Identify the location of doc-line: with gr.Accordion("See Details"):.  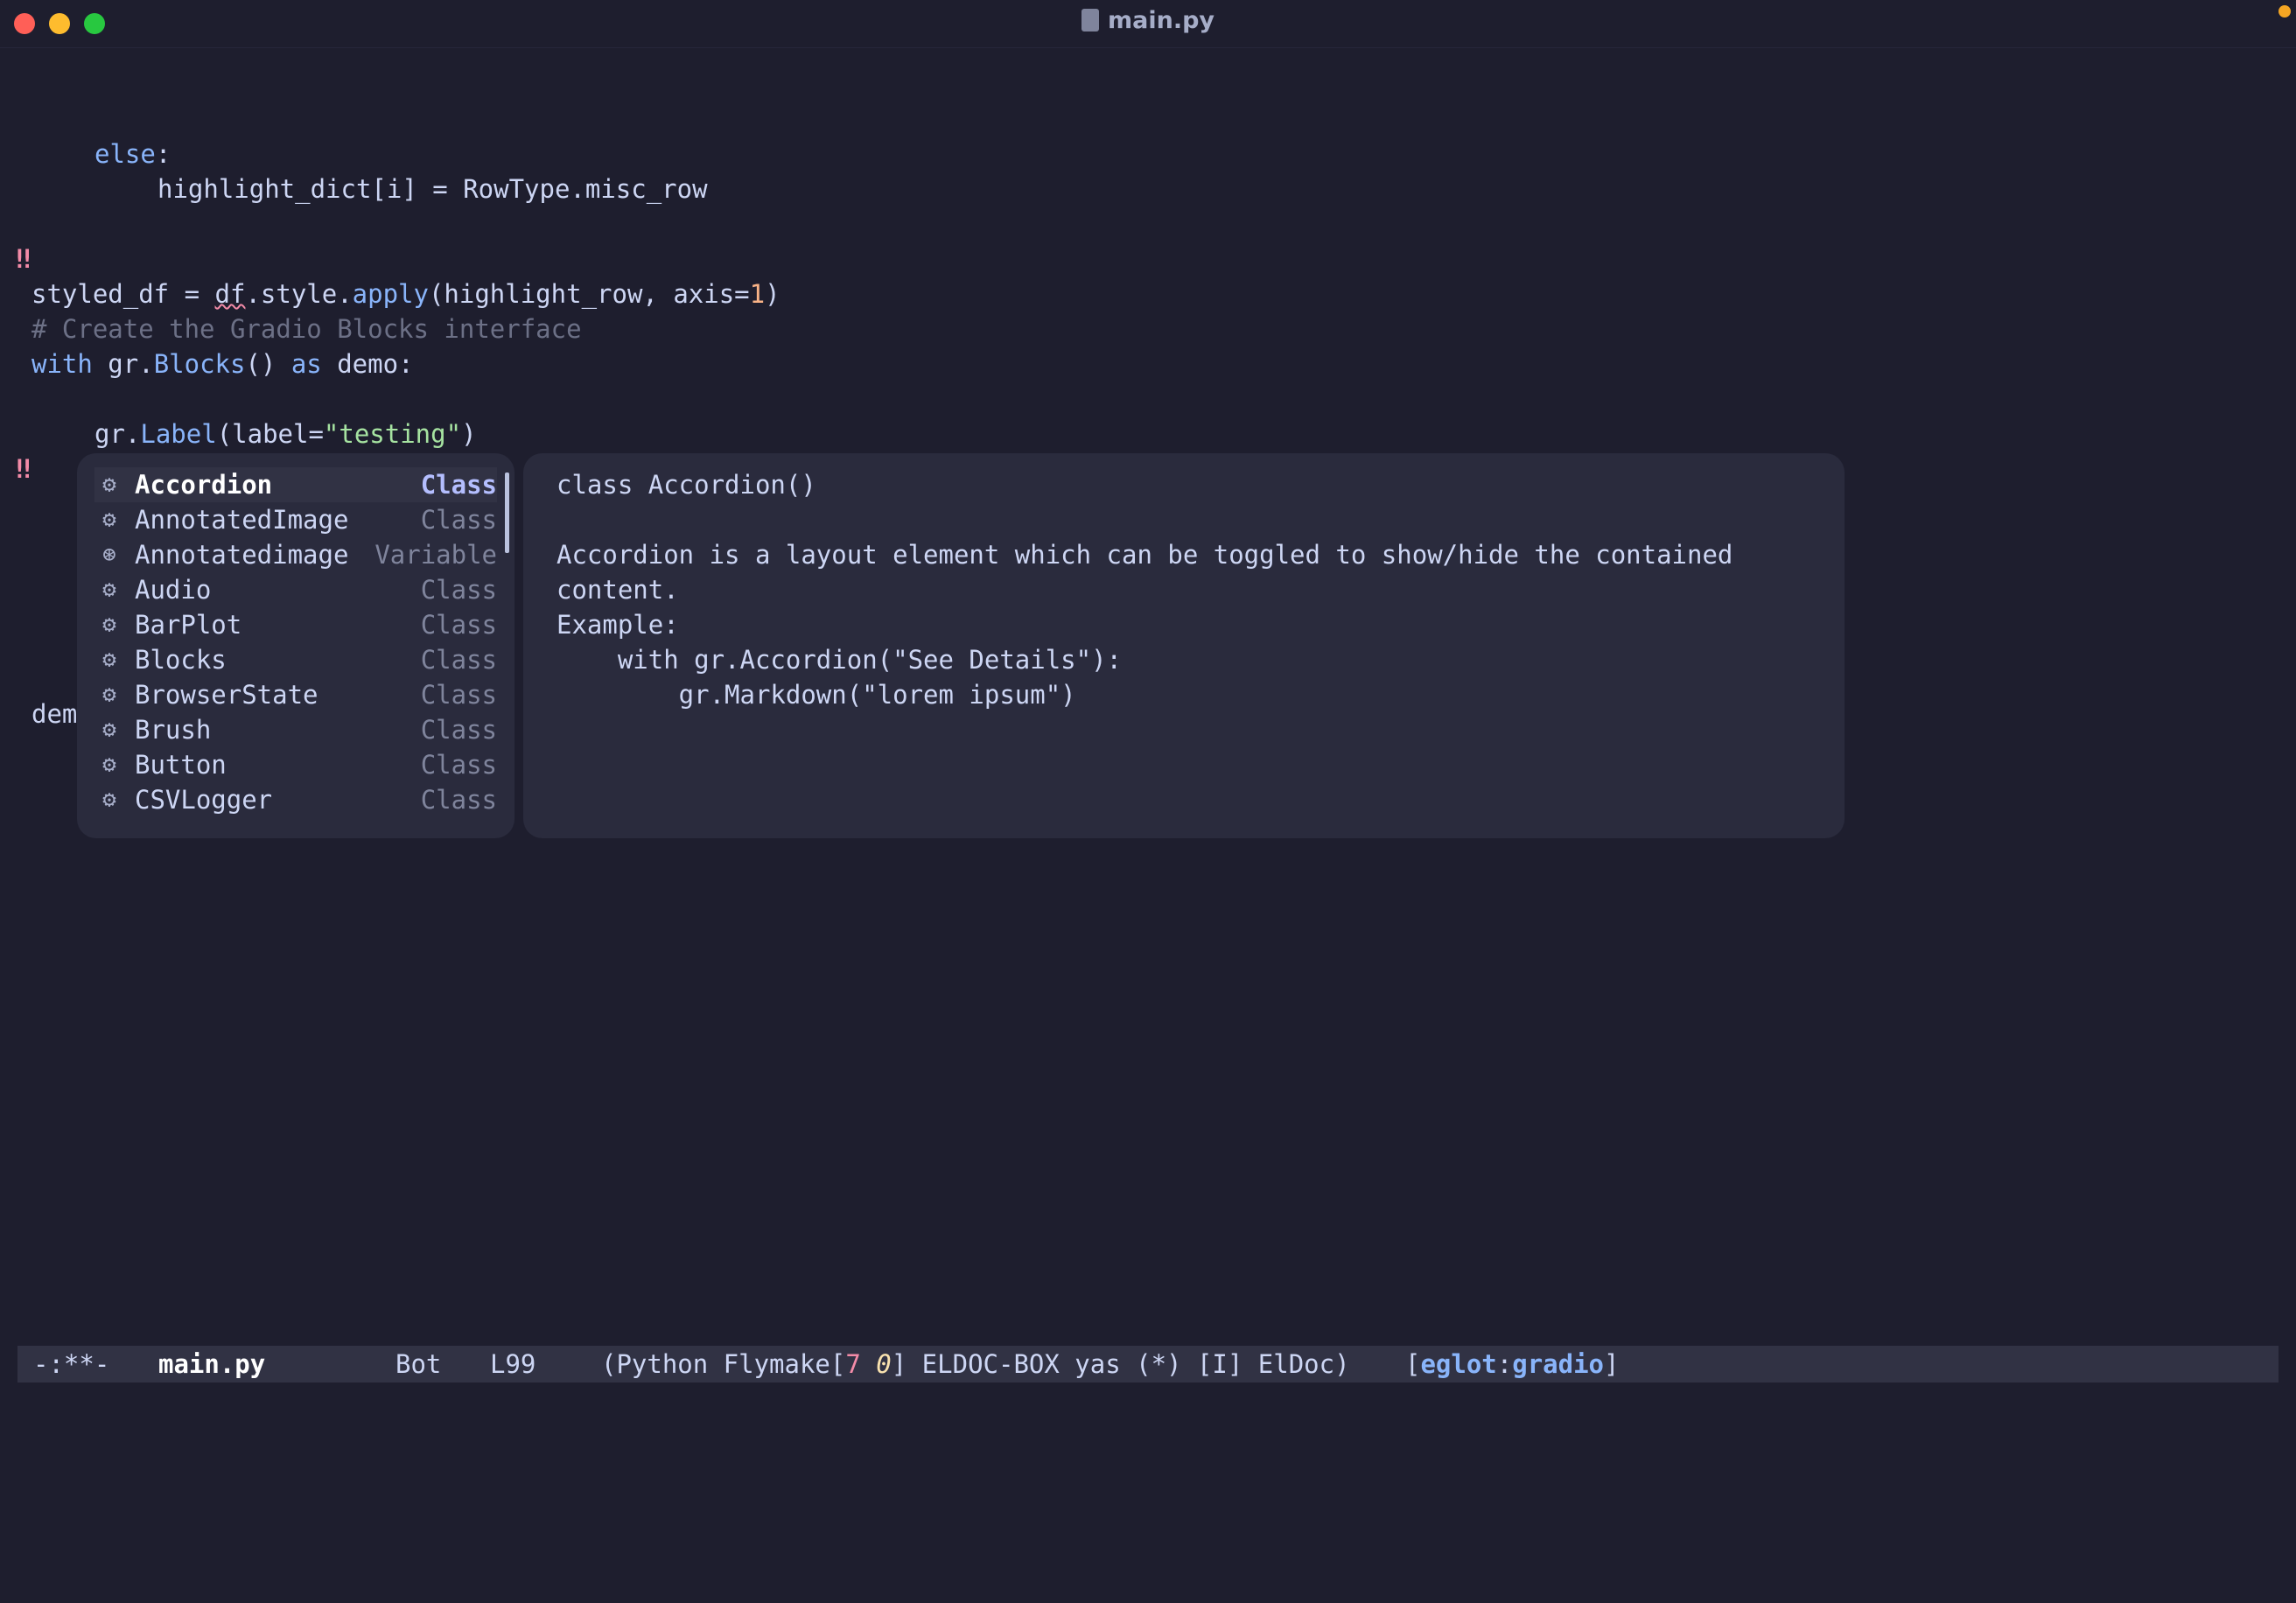
(839, 660).